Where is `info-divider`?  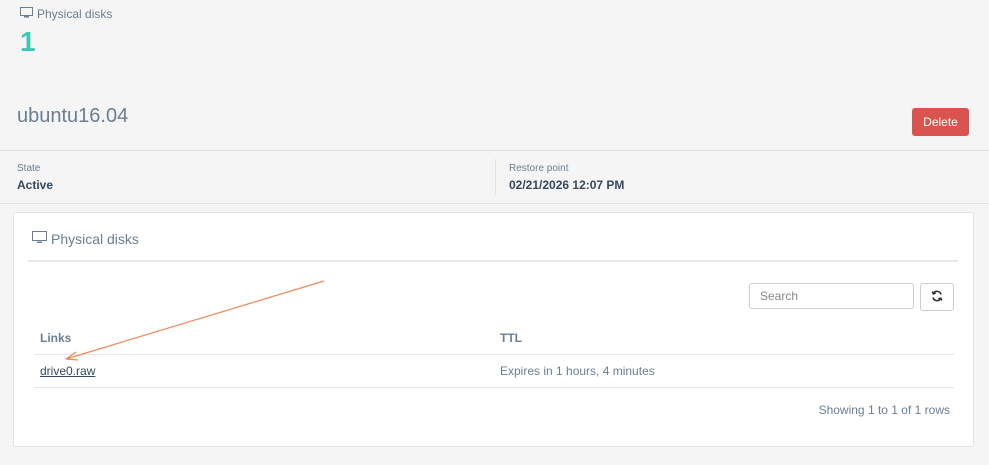
info-divider is located at coordinates (495, 177).